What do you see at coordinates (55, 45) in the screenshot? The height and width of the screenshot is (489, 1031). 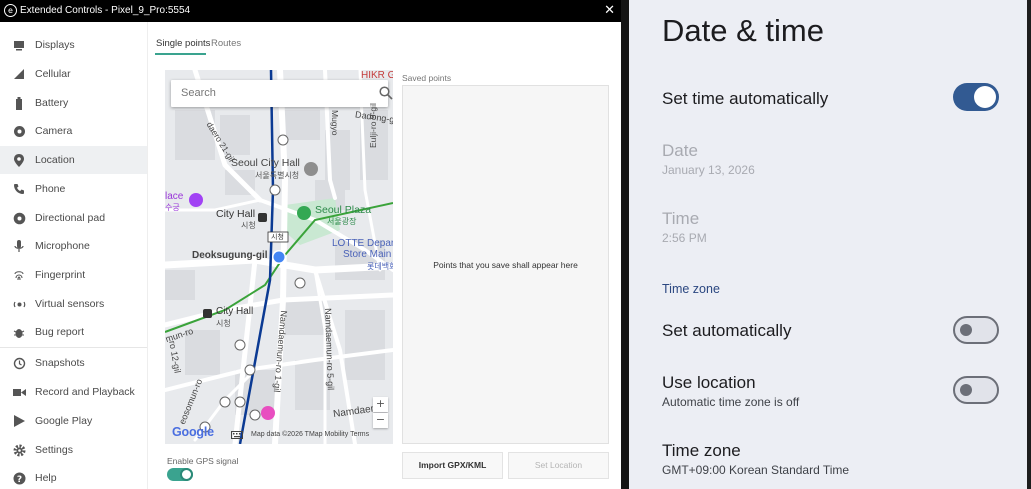 I see `sidebar-item-label: Displays` at bounding box center [55, 45].